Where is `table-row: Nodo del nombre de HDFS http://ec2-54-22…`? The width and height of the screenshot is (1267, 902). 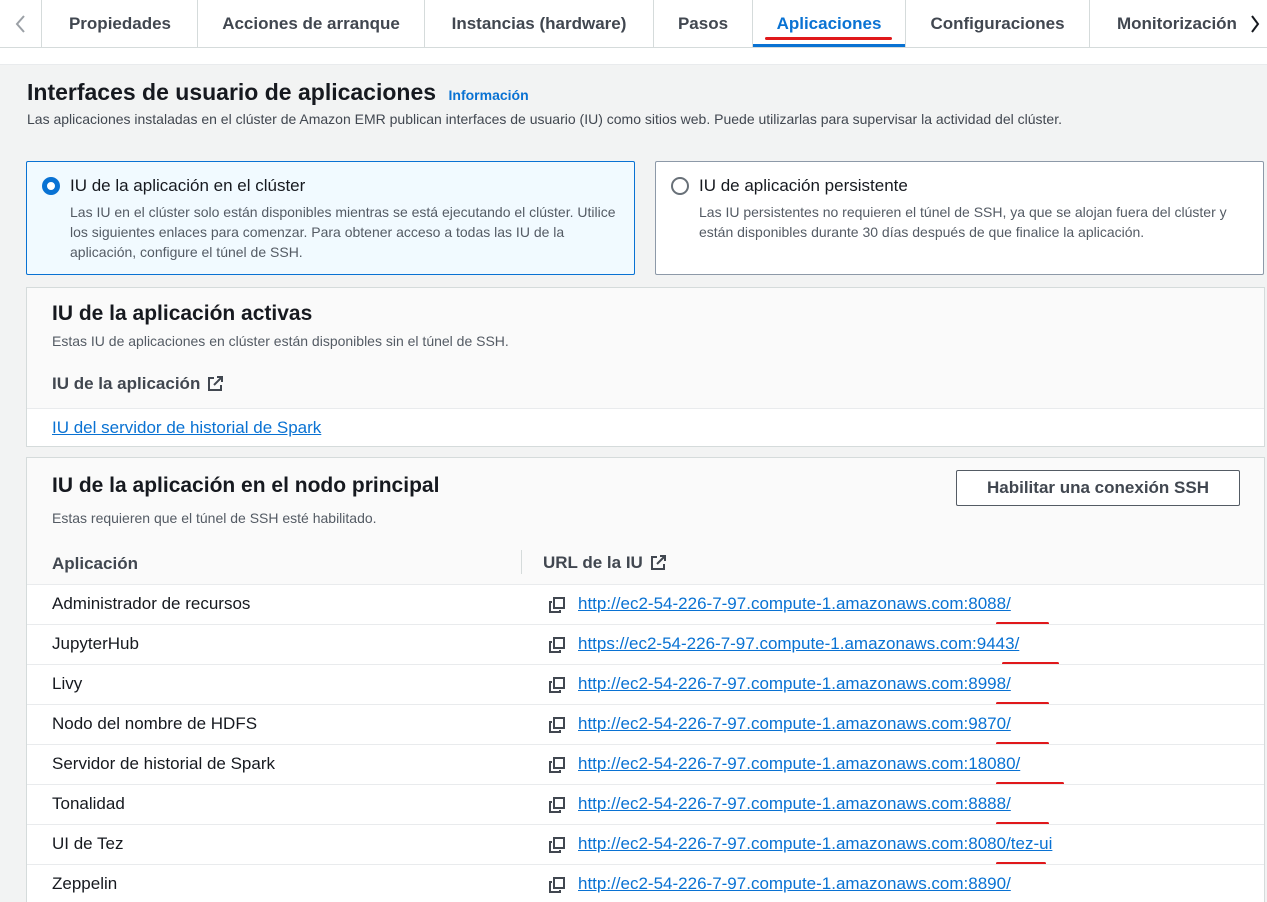 table-row: Nodo del nombre de HDFS http://ec2-54-22… is located at coordinates (645, 724).